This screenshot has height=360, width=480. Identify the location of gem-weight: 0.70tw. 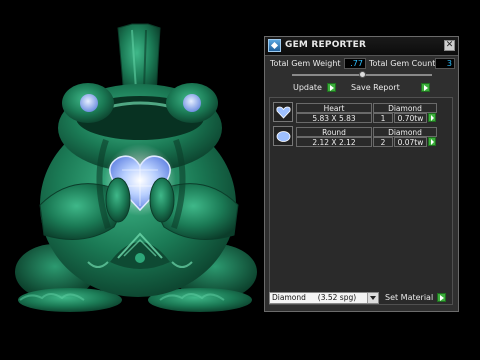
(410, 118).